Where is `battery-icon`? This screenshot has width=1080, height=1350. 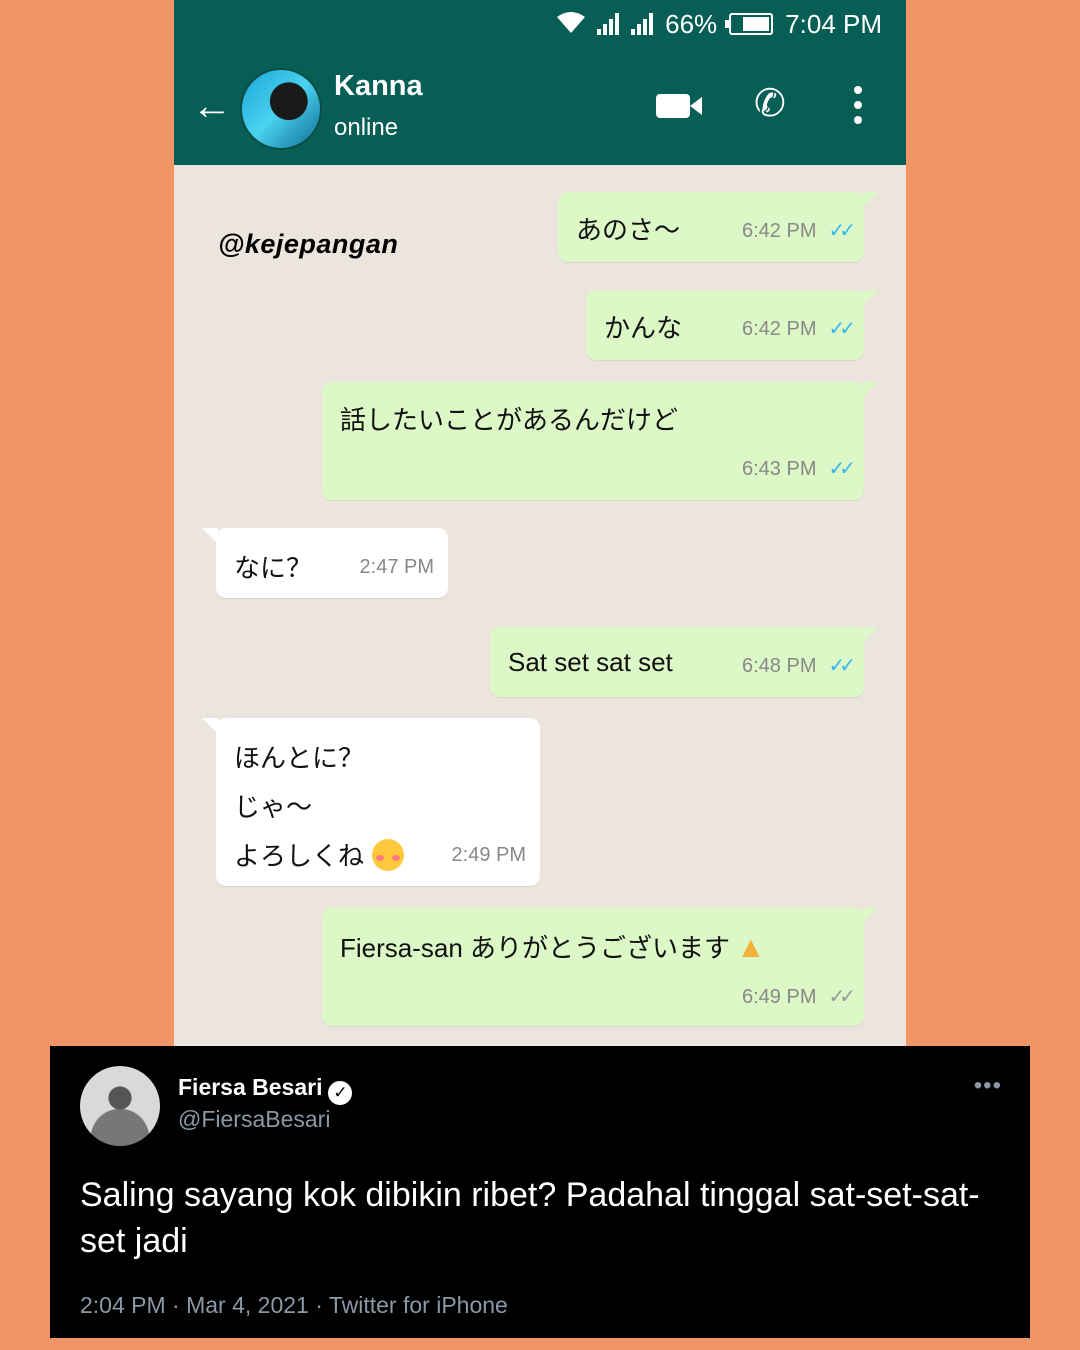
battery-icon is located at coordinates (749, 24).